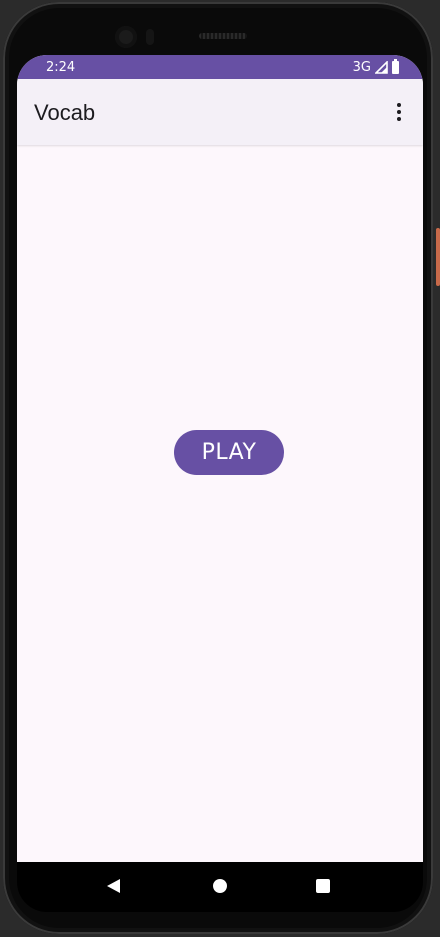 The height and width of the screenshot is (937, 440). I want to click on app-title: Vocab, so click(65, 112).